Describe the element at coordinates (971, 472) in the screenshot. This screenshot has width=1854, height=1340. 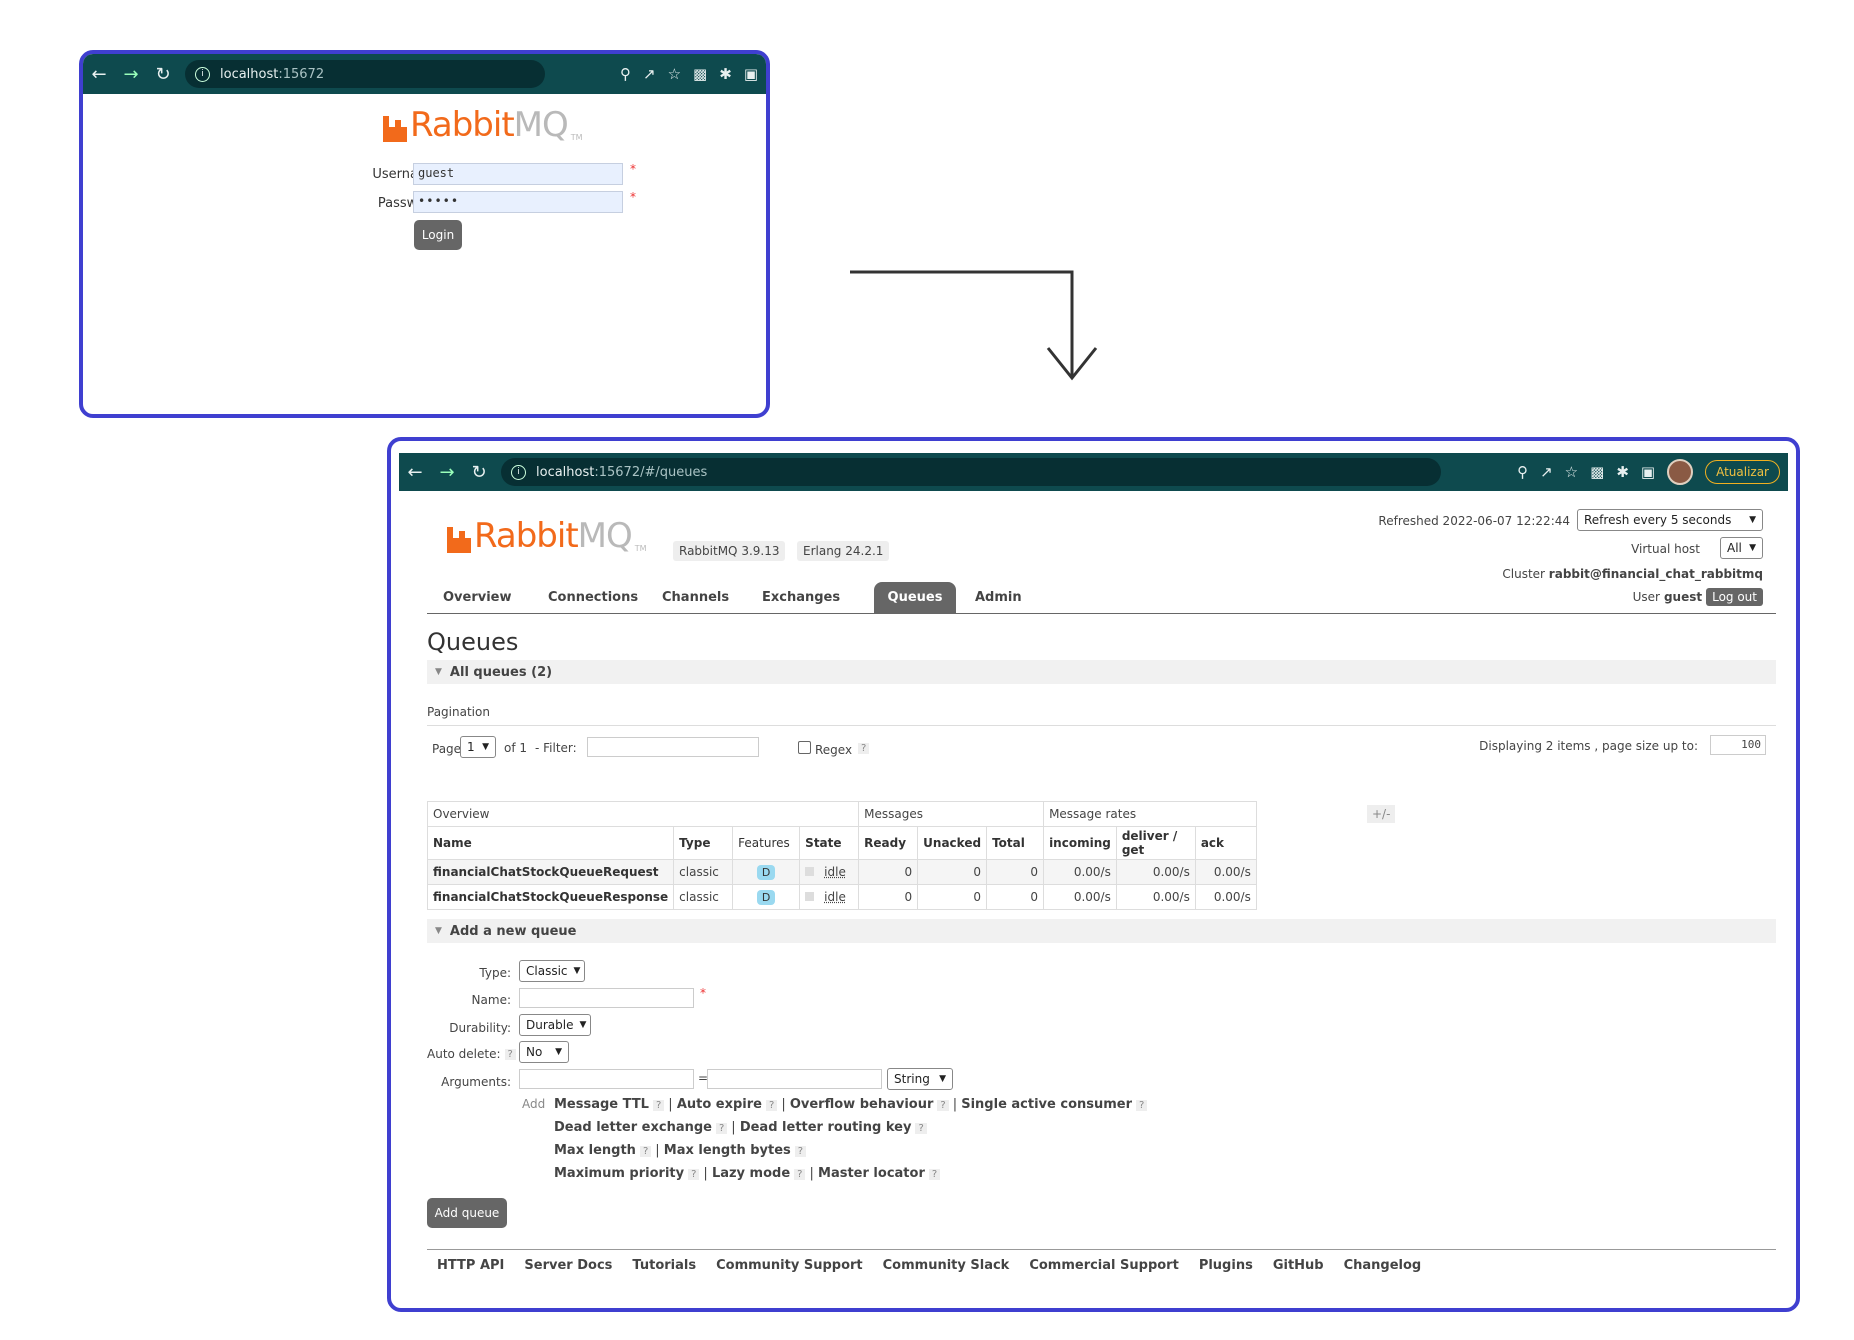
I see `address-bar: i localhost:15672/#/queues` at that location.